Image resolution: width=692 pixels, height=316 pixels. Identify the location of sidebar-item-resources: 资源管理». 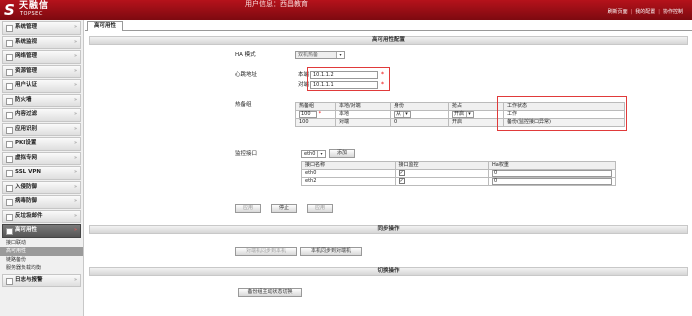
(41, 71).